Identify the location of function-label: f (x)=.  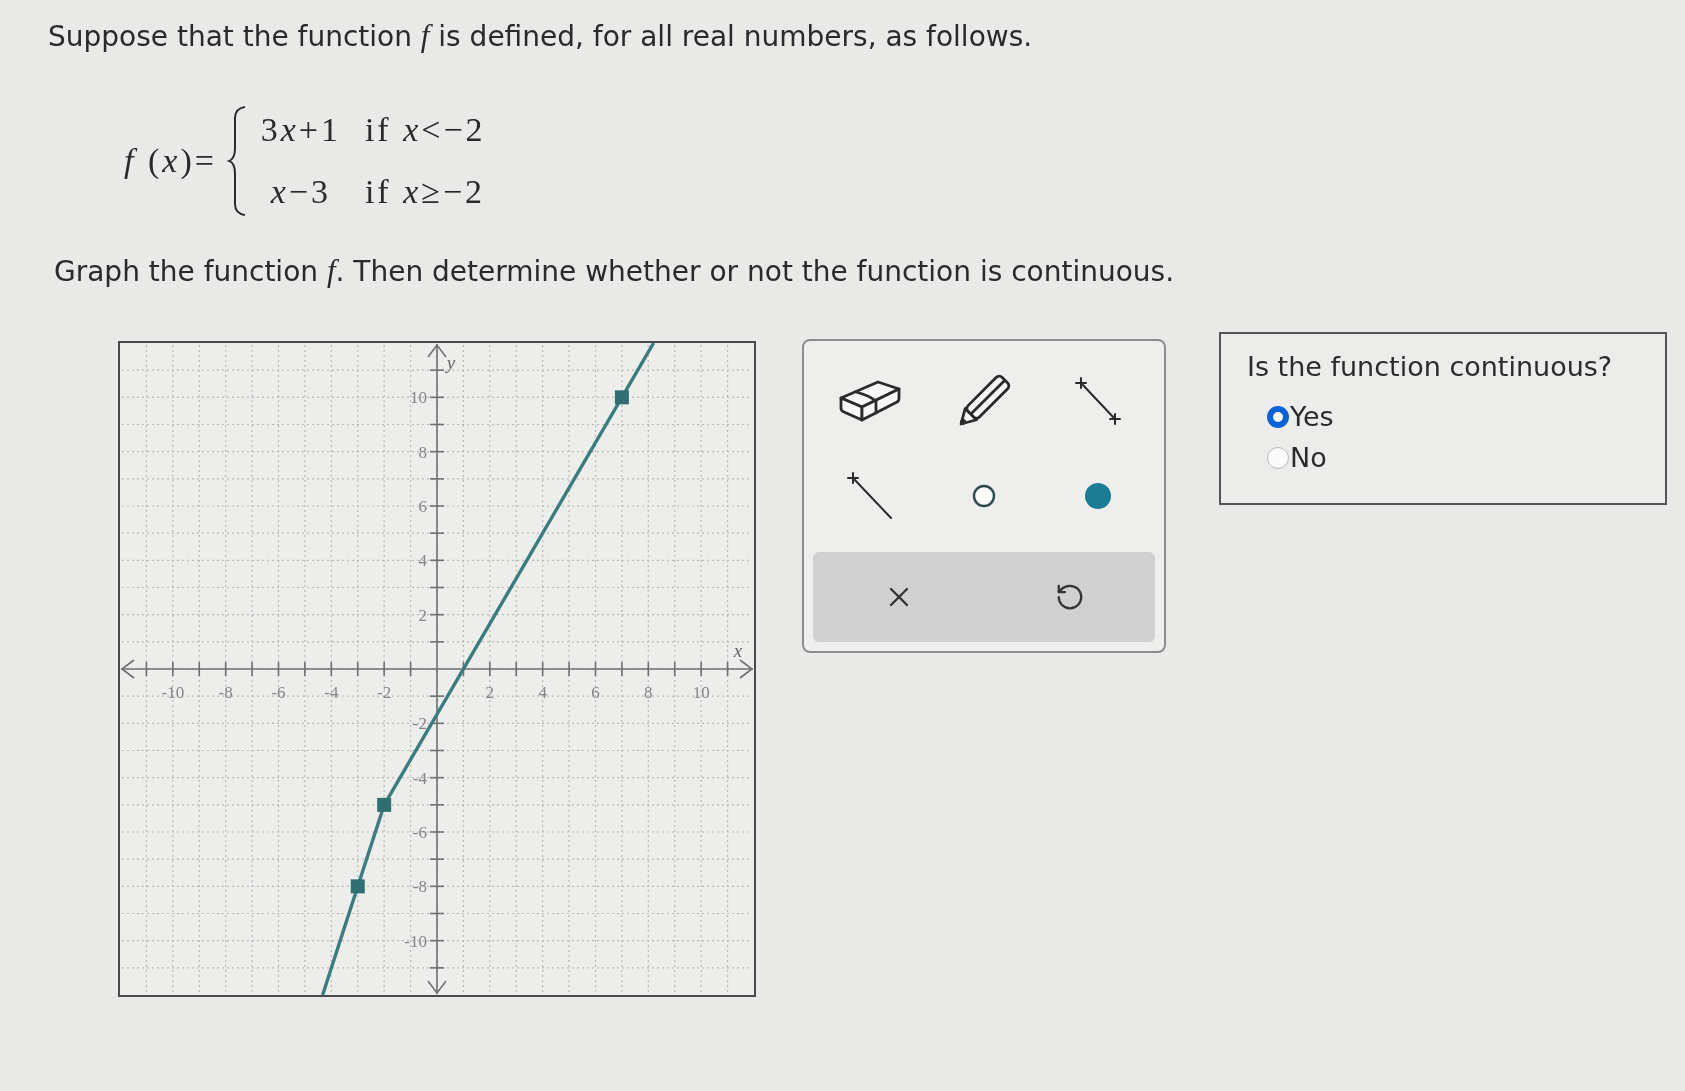
(170, 161).